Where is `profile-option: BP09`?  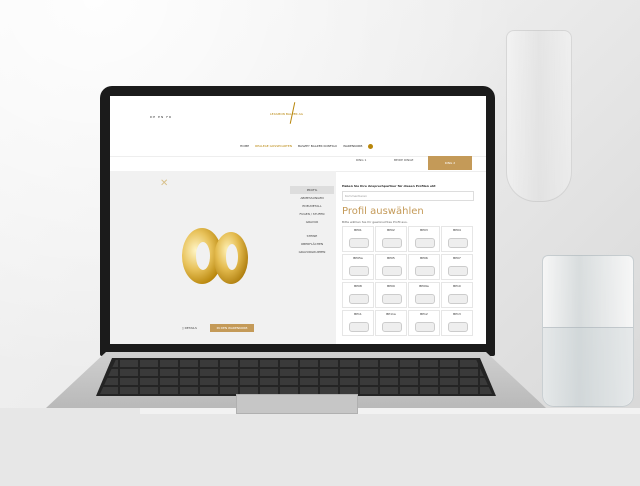 profile-option: BP09 is located at coordinates (391, 295).